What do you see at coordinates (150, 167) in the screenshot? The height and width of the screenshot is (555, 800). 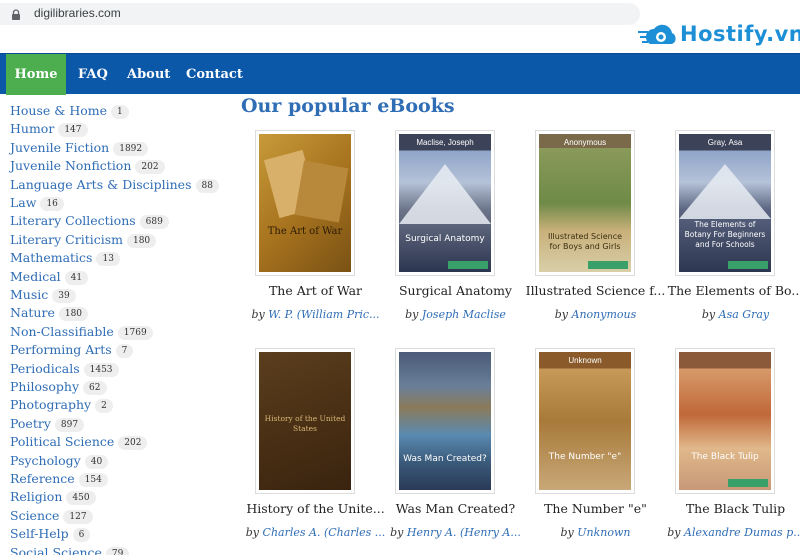 I see `category-count-badge: 202` at bounding box center [150, 167].